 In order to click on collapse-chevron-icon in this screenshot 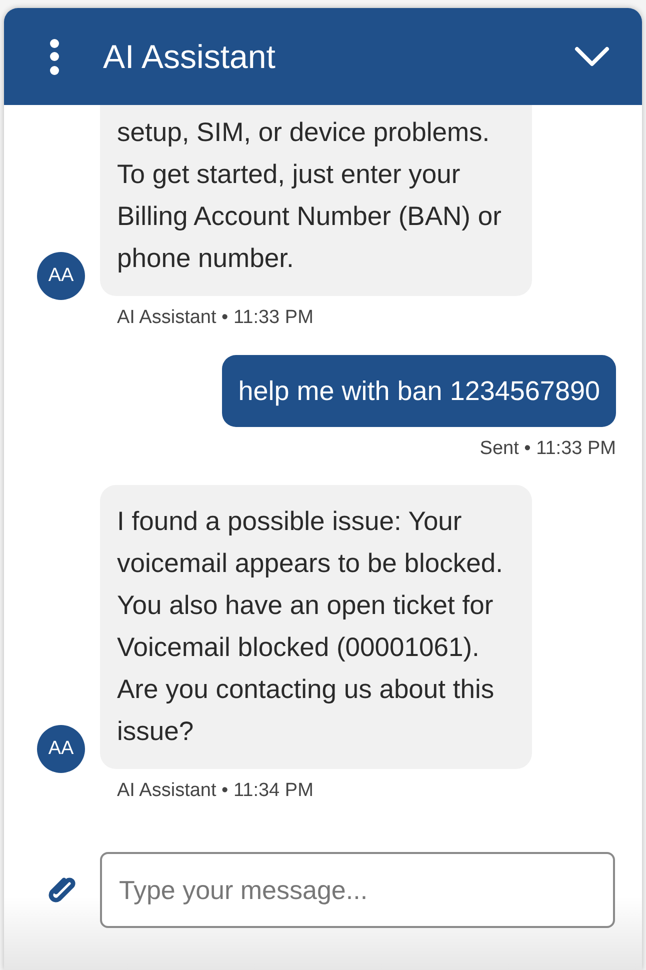, I will do `click(592, 57)`.